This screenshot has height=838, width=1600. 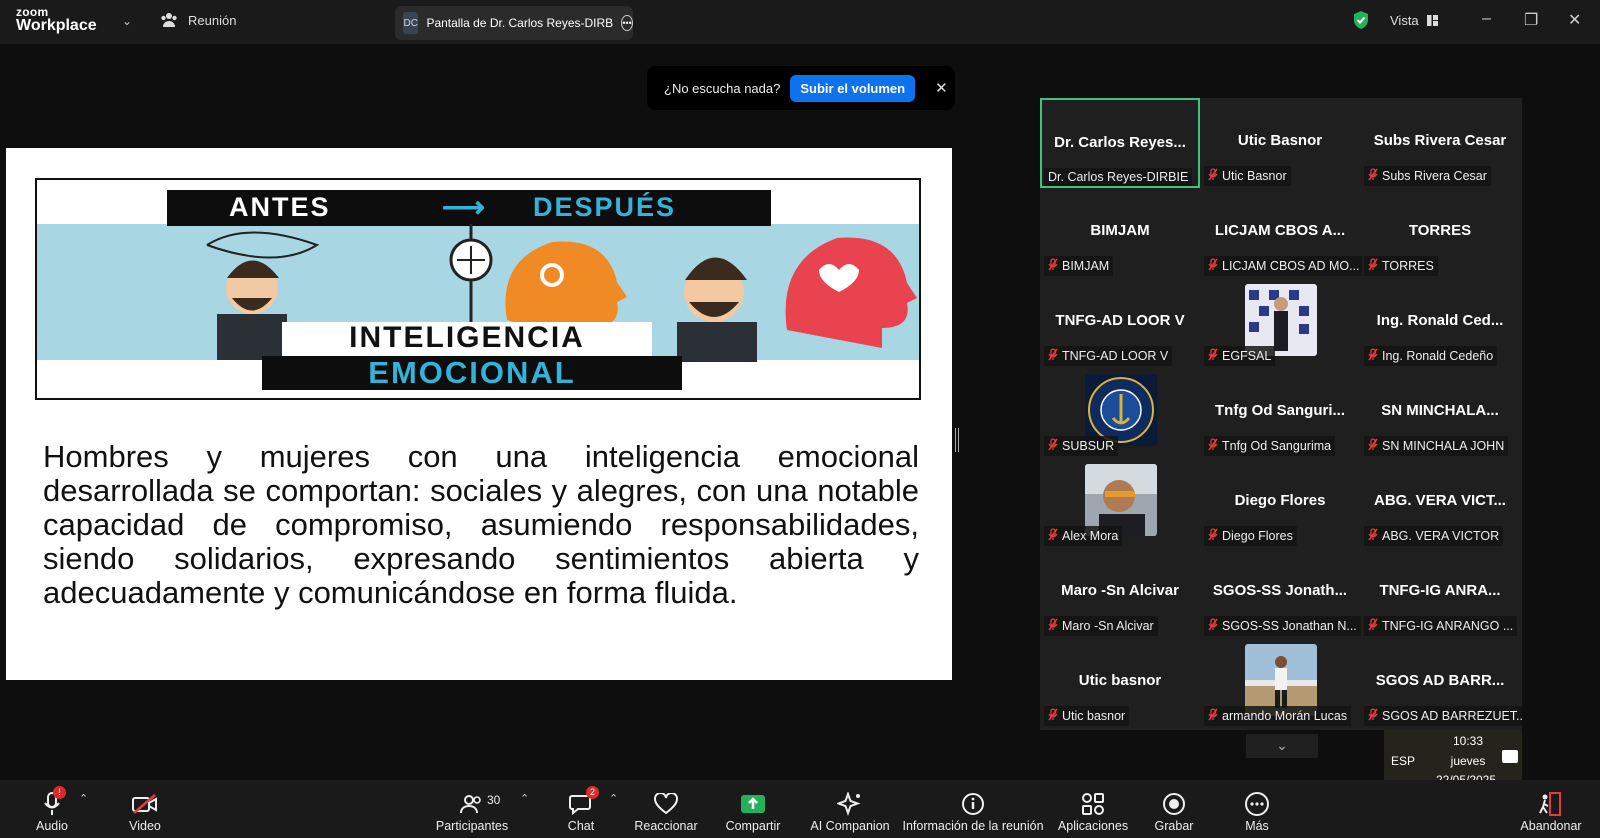 What do you see at coordinates (627, 23) in the screenshot?
I see `more-options-icon: •••` at bounding box center [627, 23].